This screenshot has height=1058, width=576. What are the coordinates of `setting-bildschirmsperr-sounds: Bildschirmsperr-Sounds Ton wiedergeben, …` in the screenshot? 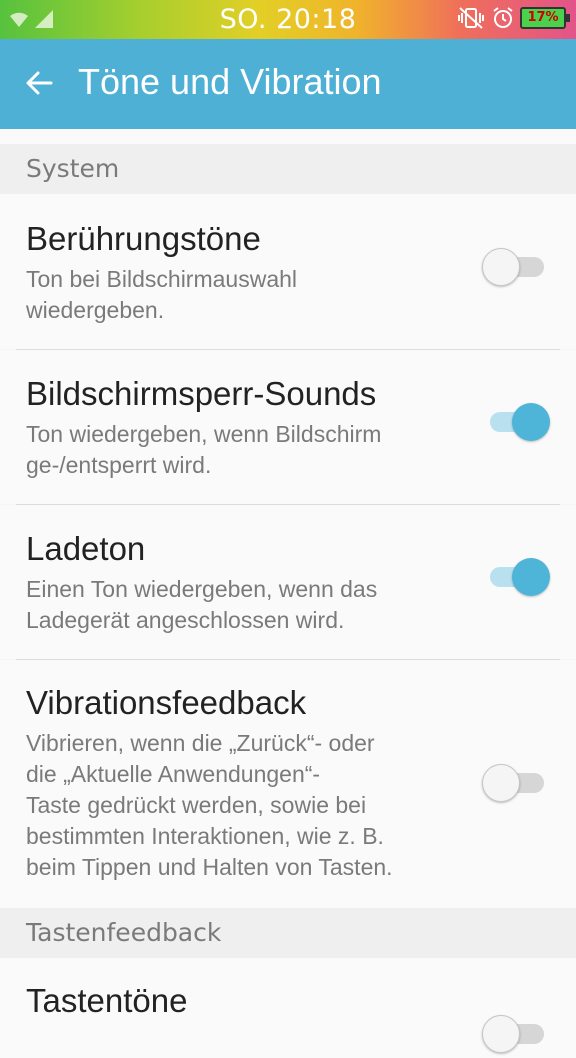 It's located at (288, 427).